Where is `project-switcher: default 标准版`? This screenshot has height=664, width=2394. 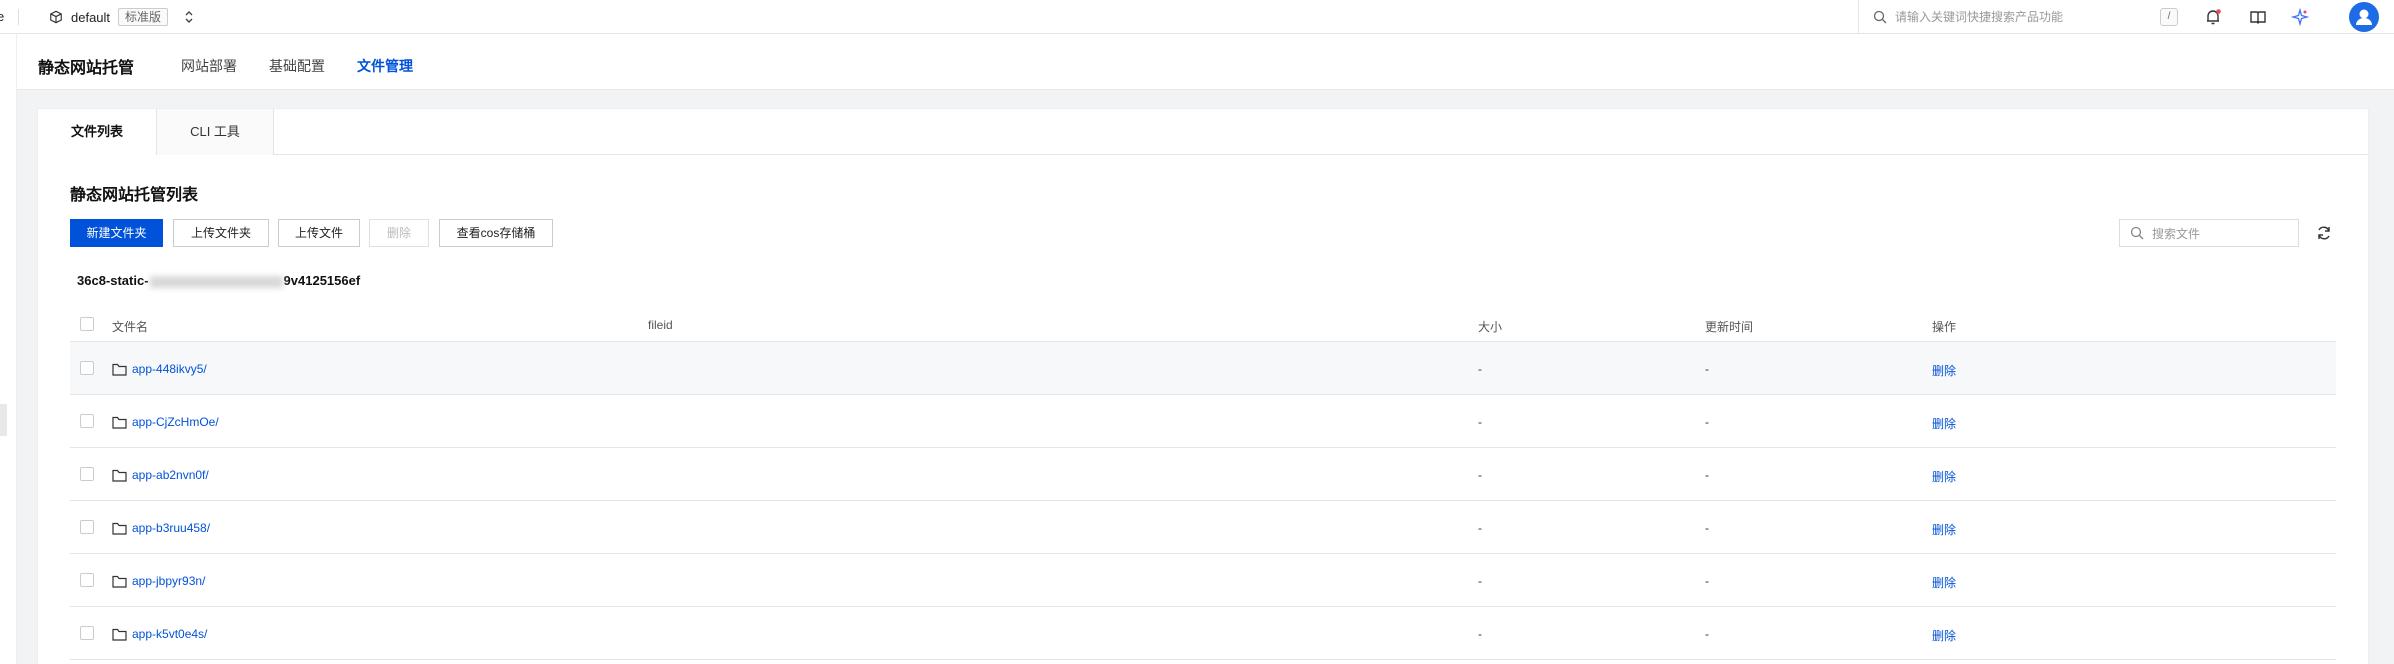
project-switcher: default 标准版 is located at coordinates (121, 17).